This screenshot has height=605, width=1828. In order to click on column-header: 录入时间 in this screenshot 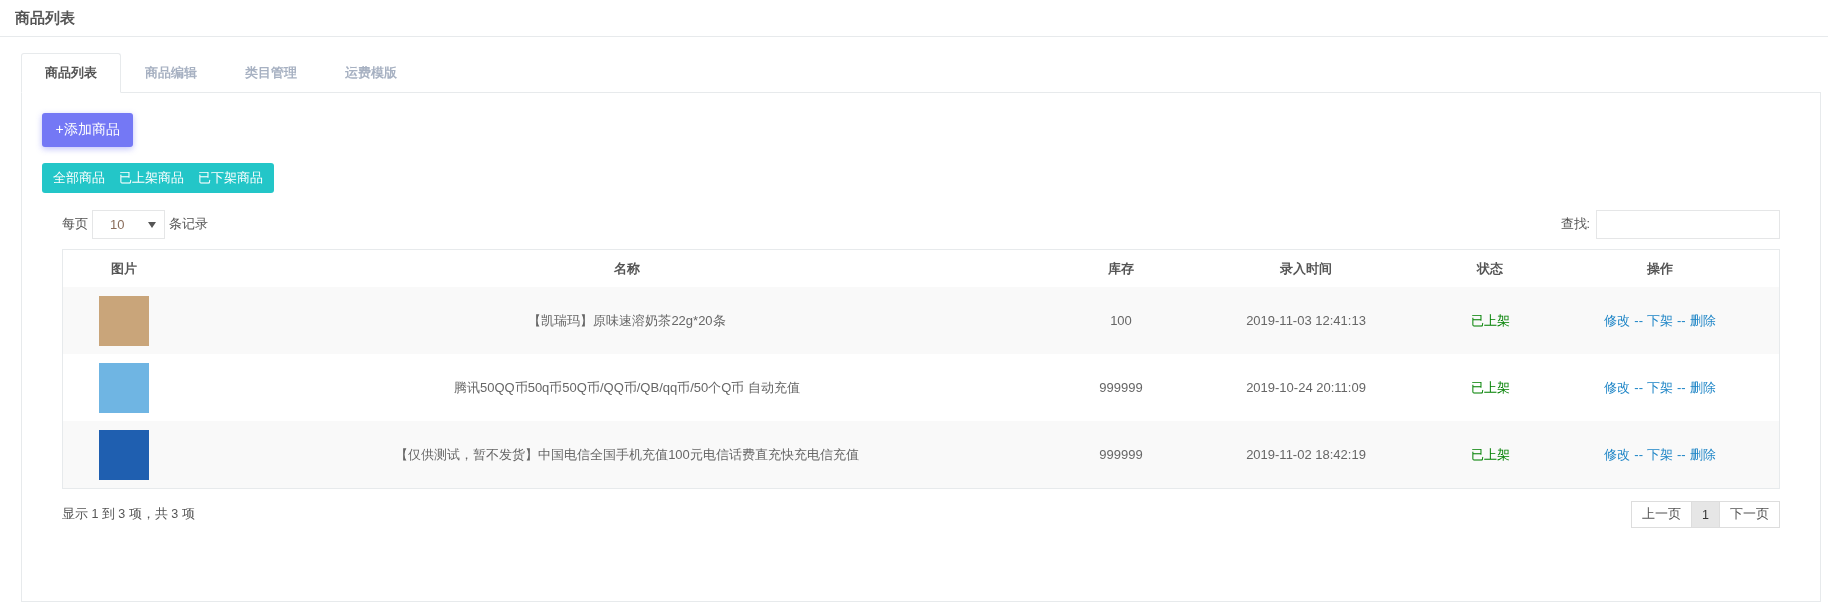, I will do `click(1306, 268)`.